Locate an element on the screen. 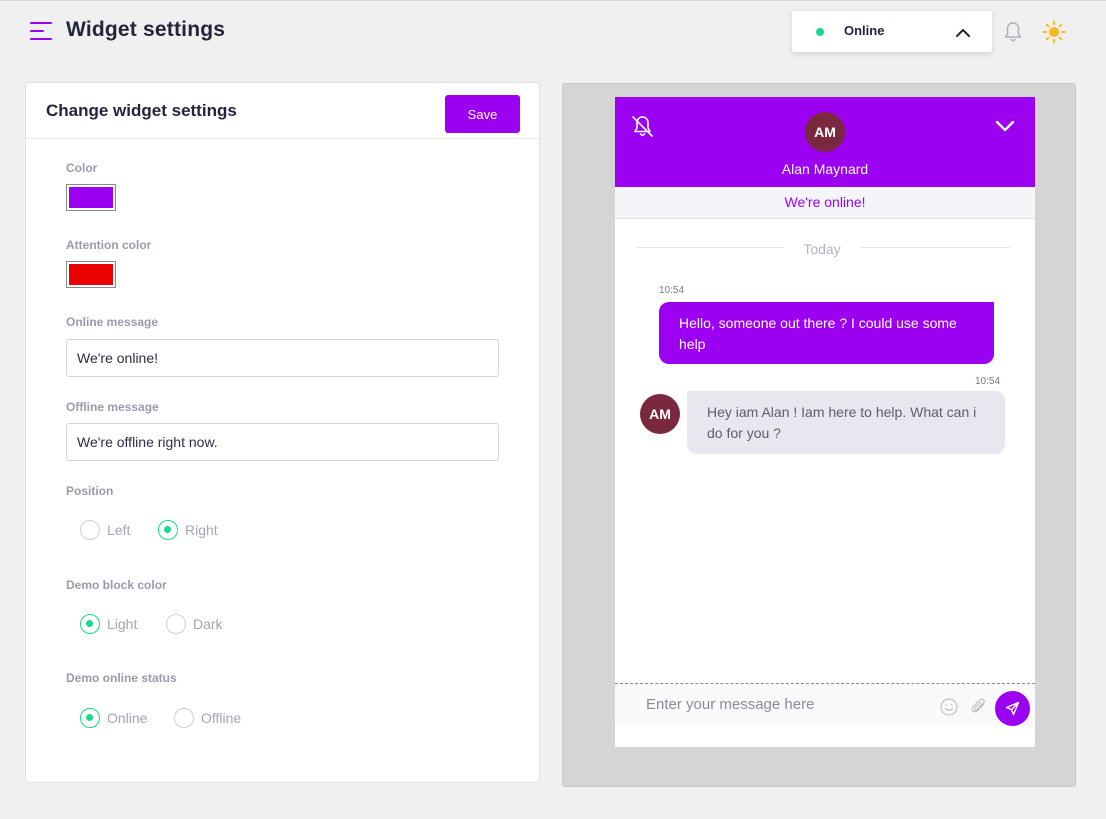 Image resolution: width=1106 pixels, height=819 pixels. color-swatch is located at coordinates (91, 197).